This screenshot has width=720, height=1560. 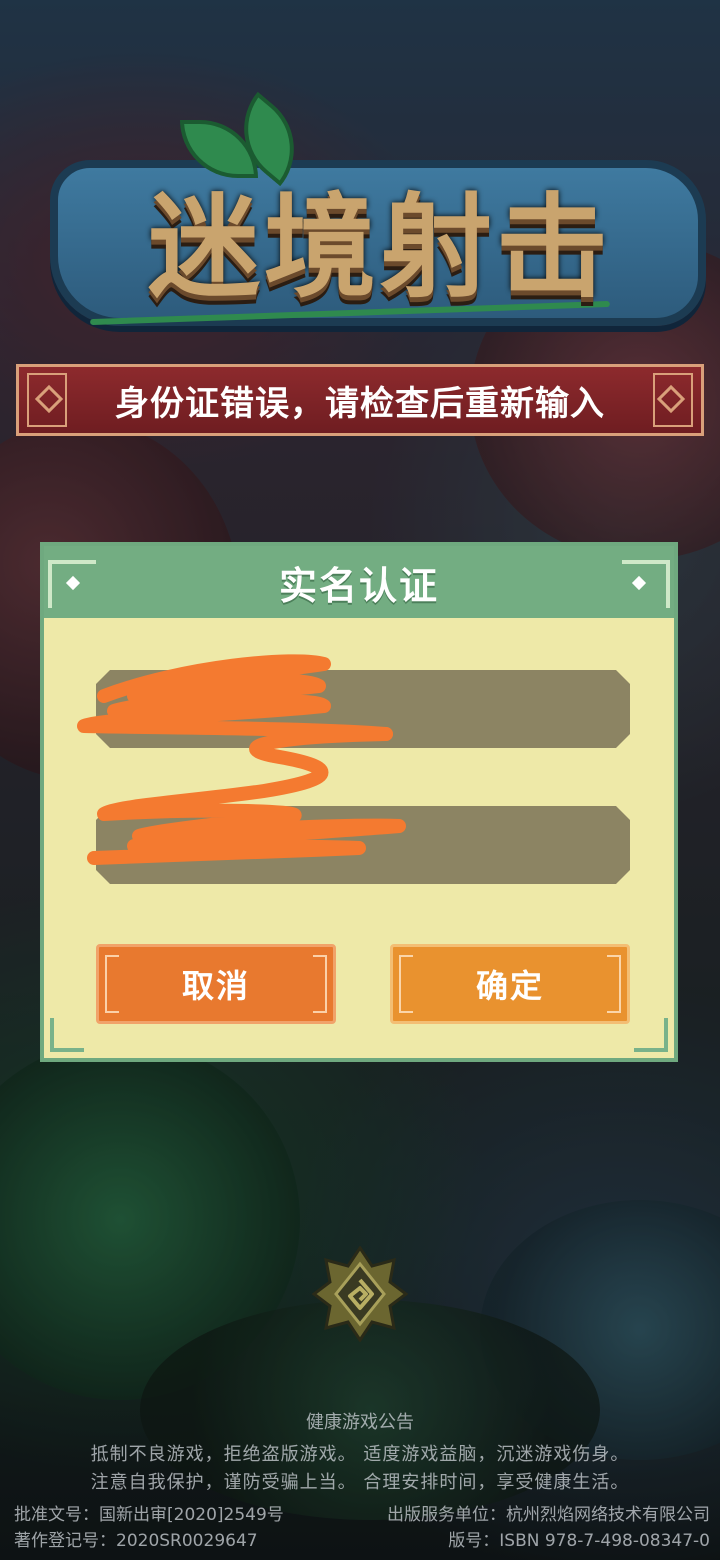 I want to click on copyright-registration: 著作登记号：2020SR0029647, so click(x=136, y=1541).